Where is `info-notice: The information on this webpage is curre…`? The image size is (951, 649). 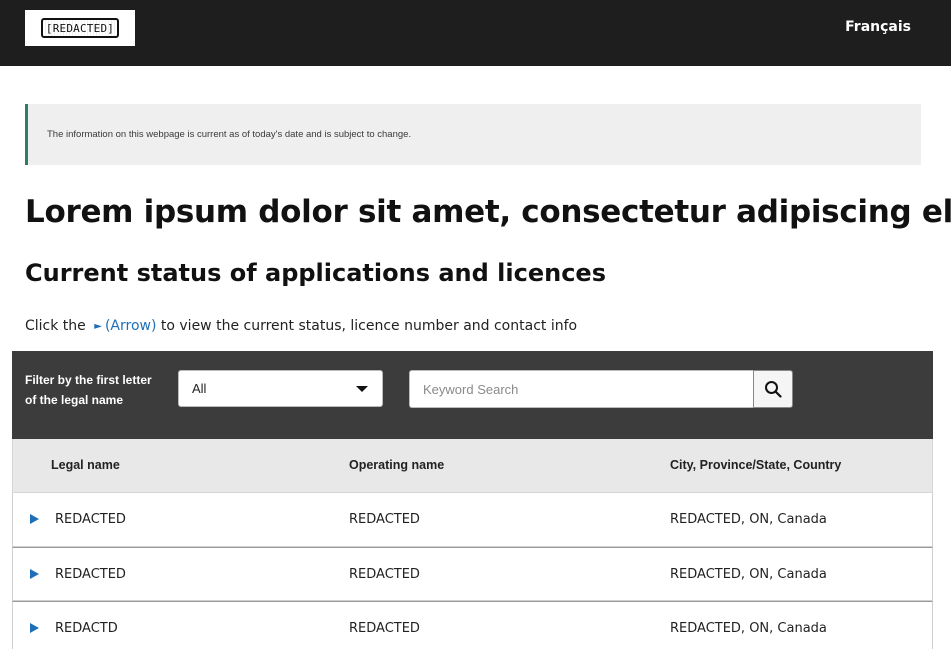
info-notice: The information on this webpage is curre… is located at coordinates (473, 134).